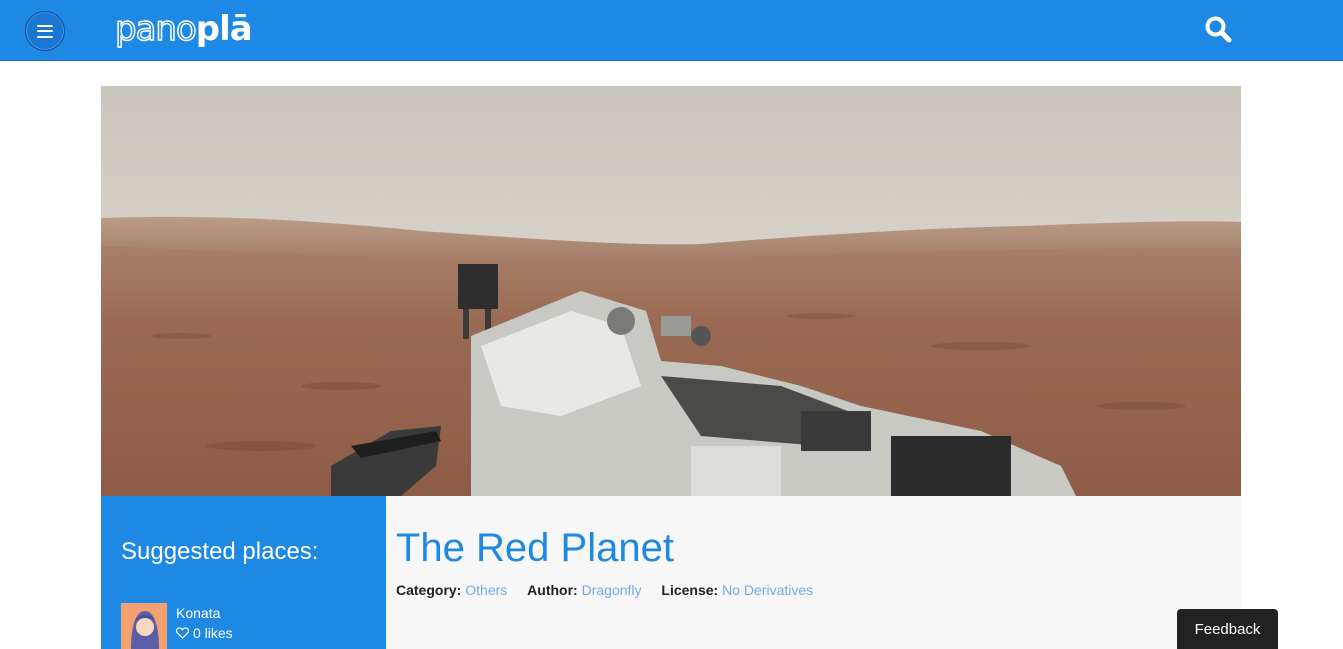 The height and width of the screenshot is (649, 1343). What do you see at coordinates (224, 29) in the screenshot?
I see `logo-text-bold: plā` at bounding box center [224, 29].